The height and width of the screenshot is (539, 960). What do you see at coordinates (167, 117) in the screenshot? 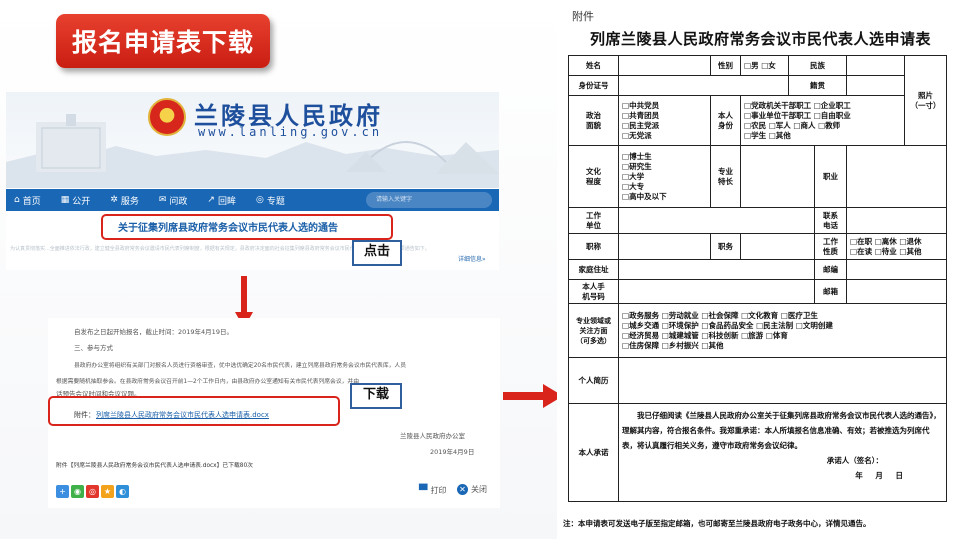
I see `national-emblem-icon` at bounding box center [167, 117].